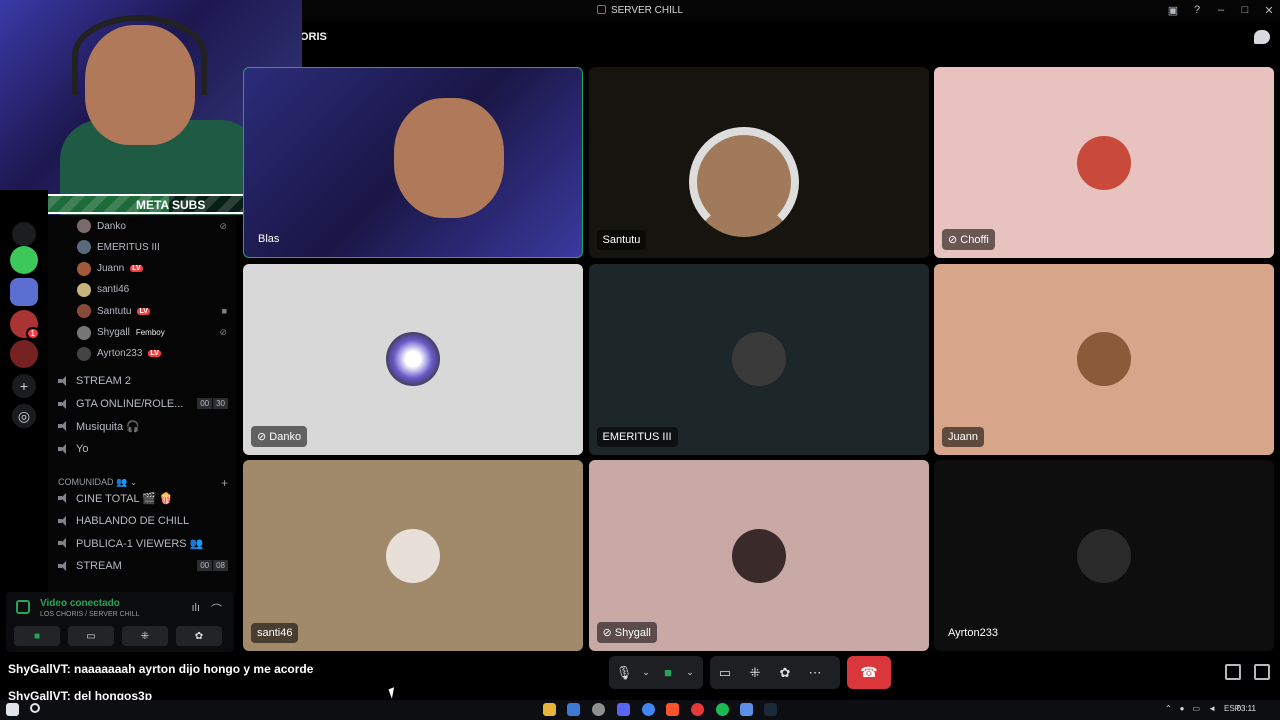 This screenshot has height=720, width=1280. Describe the element at coordinates (80, 603) in the screenshot. I see `voice-status: Video conectado` at that location.